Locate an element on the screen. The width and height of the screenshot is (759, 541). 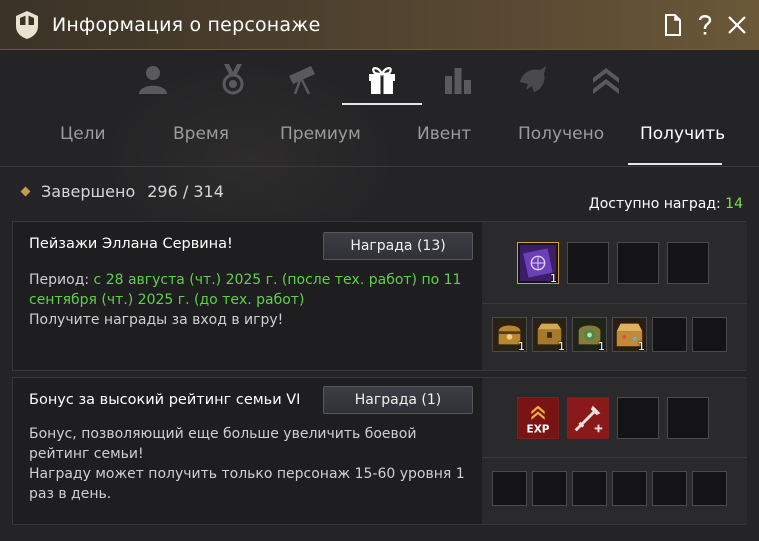
reward-button: Награда (1) is located at coordinates (398, 400).